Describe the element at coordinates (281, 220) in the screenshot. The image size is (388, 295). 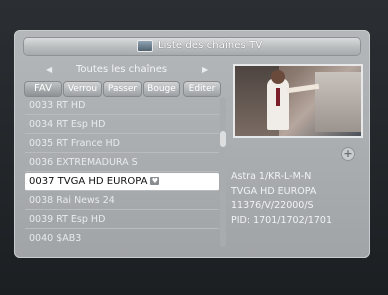
I see `pid-info: PID: 1701/1702/1701` at that location.